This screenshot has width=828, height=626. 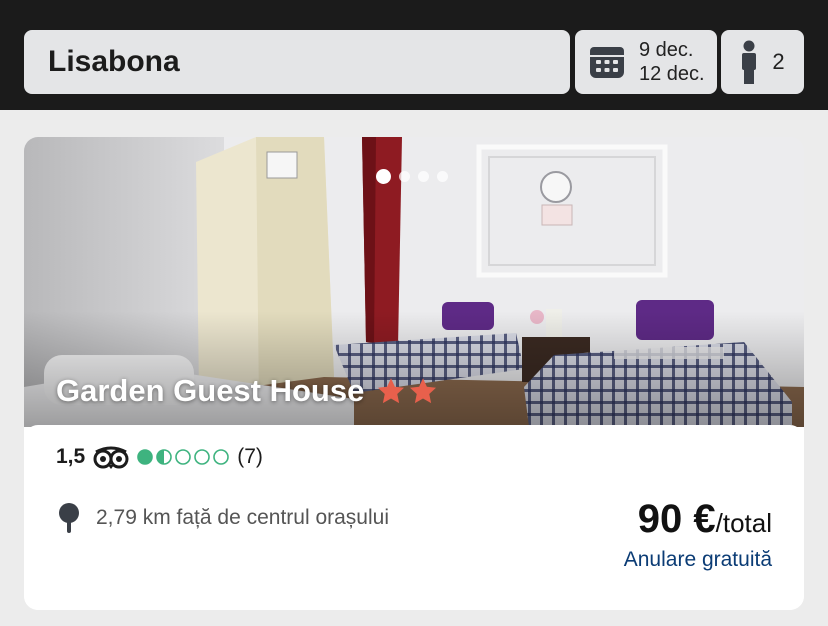 I want to click on location-row: 2,79 km față de centrul orașului, so click(x=222, y=518).